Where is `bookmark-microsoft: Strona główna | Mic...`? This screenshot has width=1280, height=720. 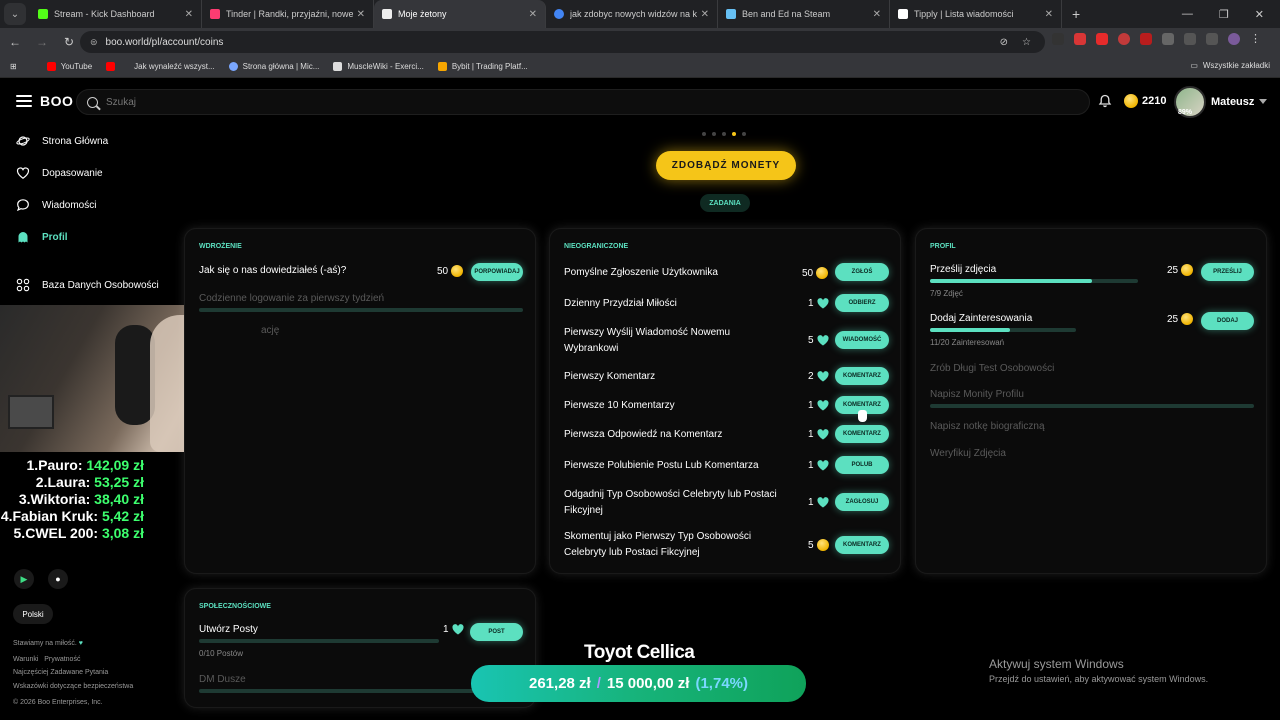
bookmark-microsoft: Strona główna | Mic... is located at coordinates (273, 66).